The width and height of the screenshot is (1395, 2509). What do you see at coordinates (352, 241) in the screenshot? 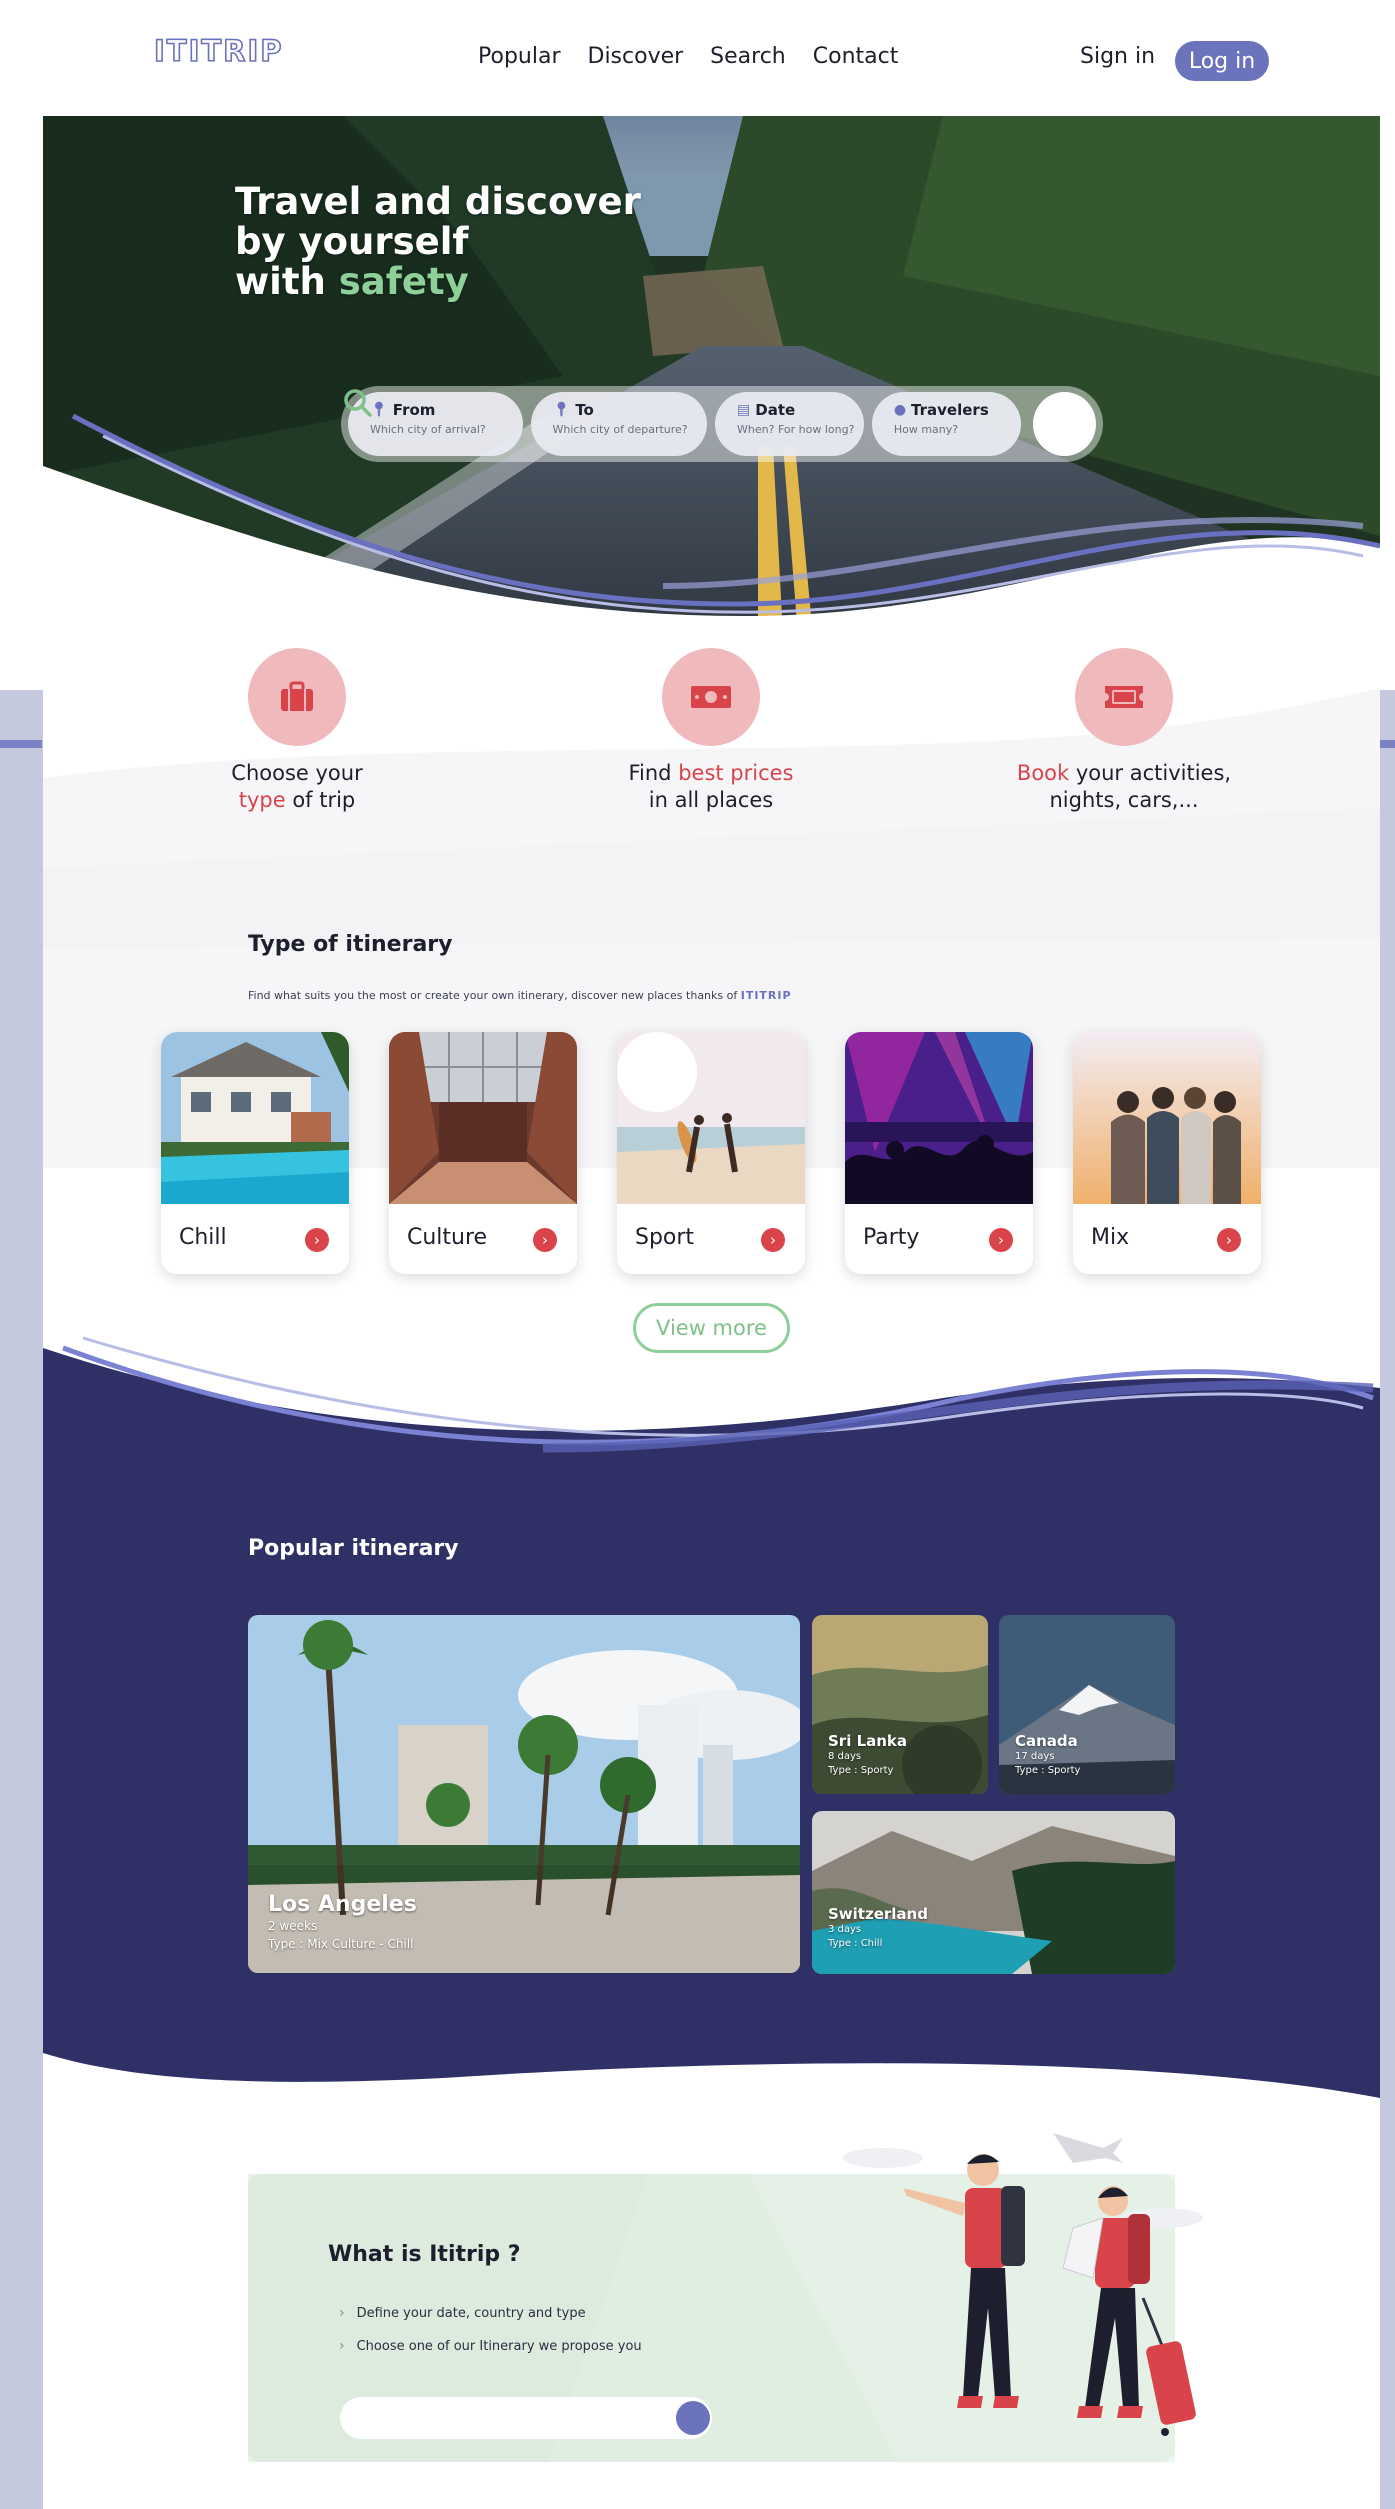
I see `hero-title-line2: by yourself` at bounding box center [352, 241].